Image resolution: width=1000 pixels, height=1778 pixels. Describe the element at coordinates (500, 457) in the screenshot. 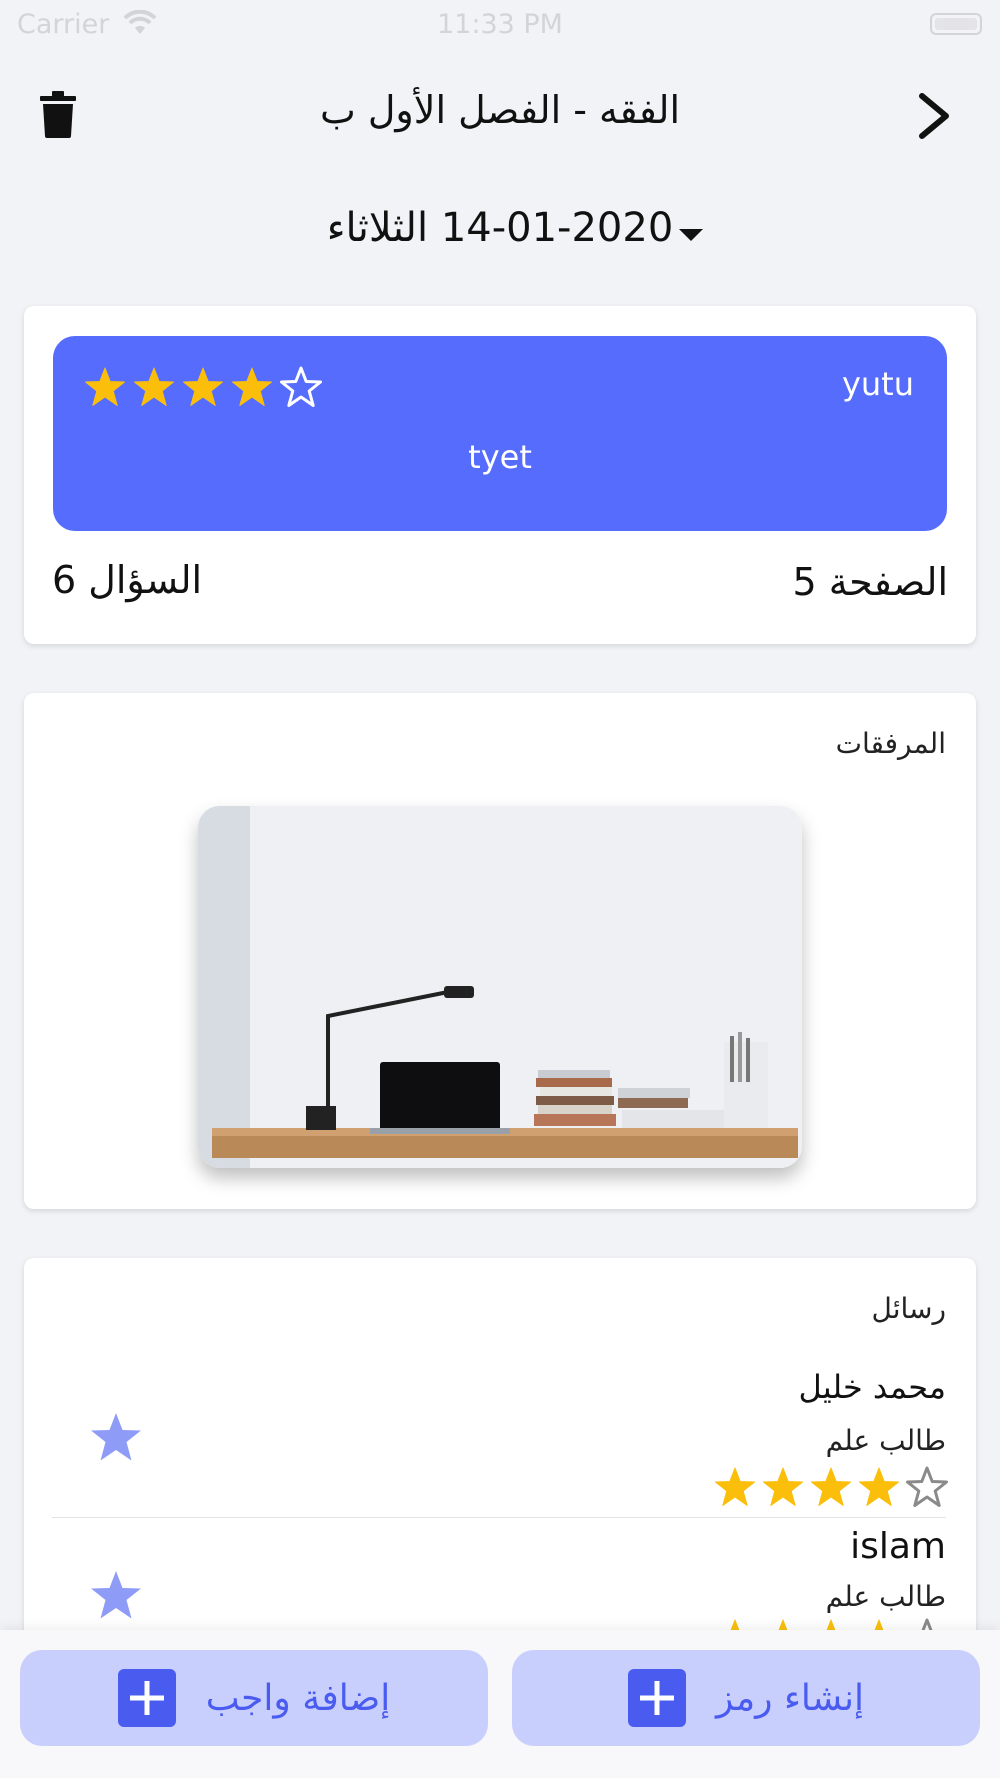

I see `lesson-subtitle: tyet` at that location.